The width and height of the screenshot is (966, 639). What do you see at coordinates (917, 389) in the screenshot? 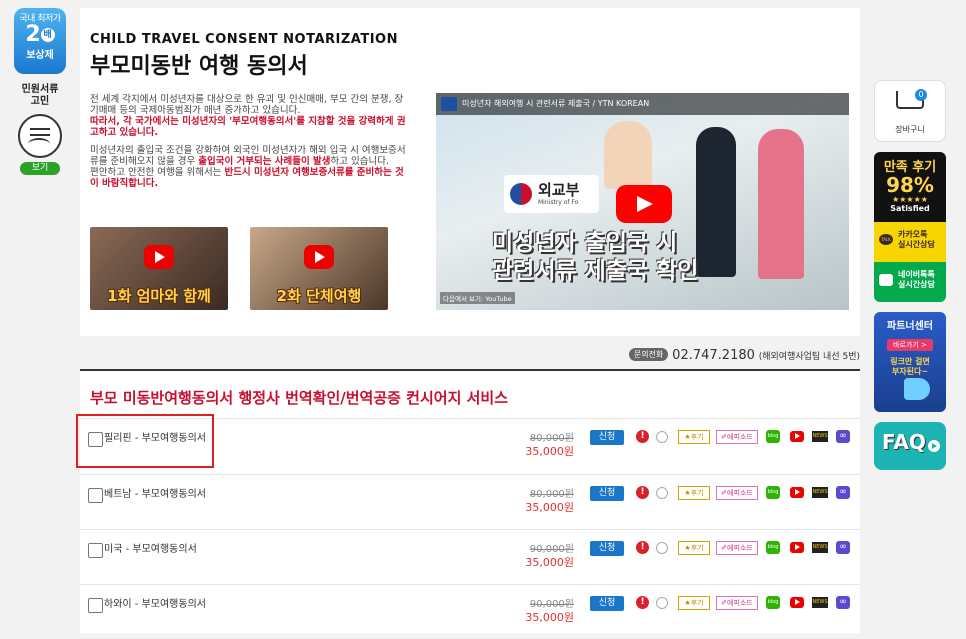
I see `megaphone-icon` at bounding box center [917, 389].